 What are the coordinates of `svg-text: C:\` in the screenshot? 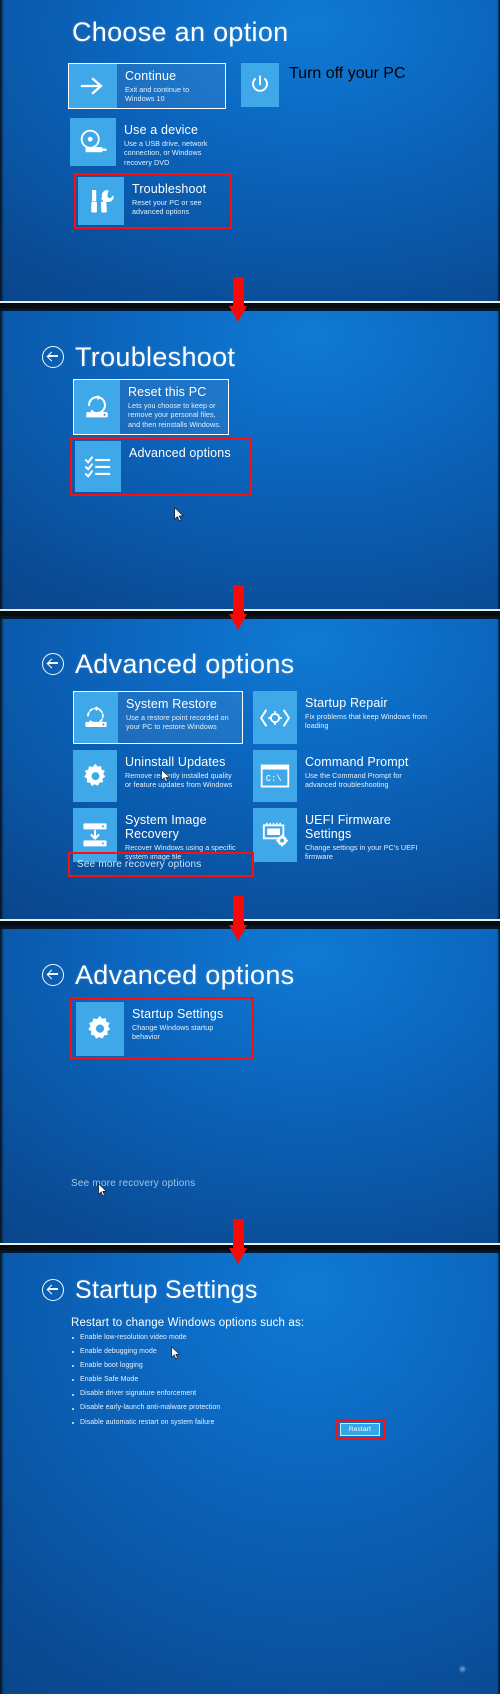 It's located at (274, 779).